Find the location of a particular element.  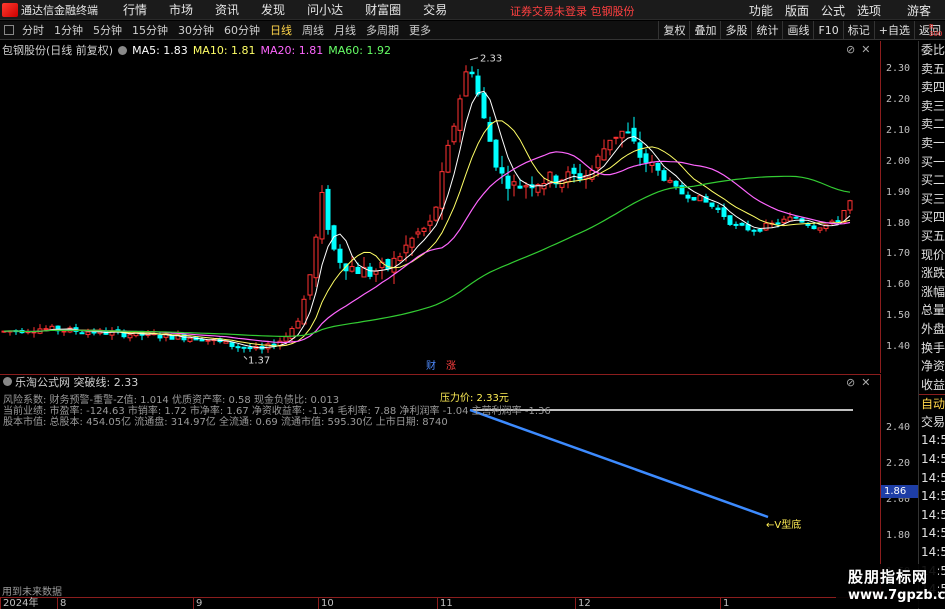

sidebar-item: 买一 is located at coordinates (932, 162).